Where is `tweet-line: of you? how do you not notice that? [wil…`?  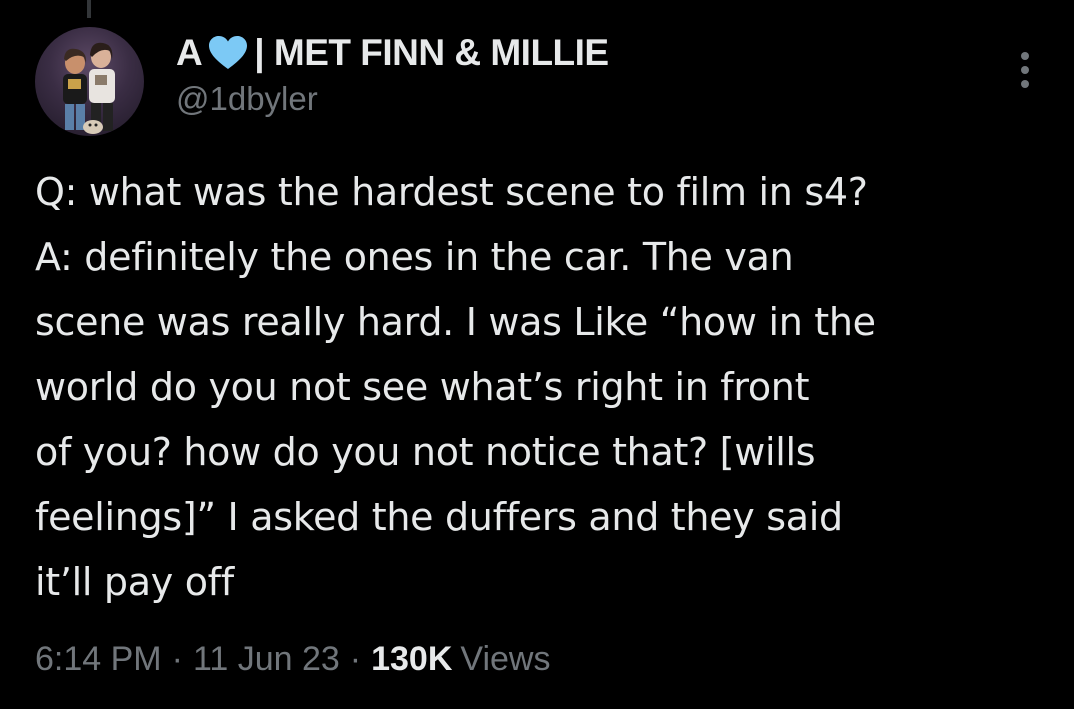 tweet-line: of you? how do you not notice that? [wil… is located at coordinates (425, 452).